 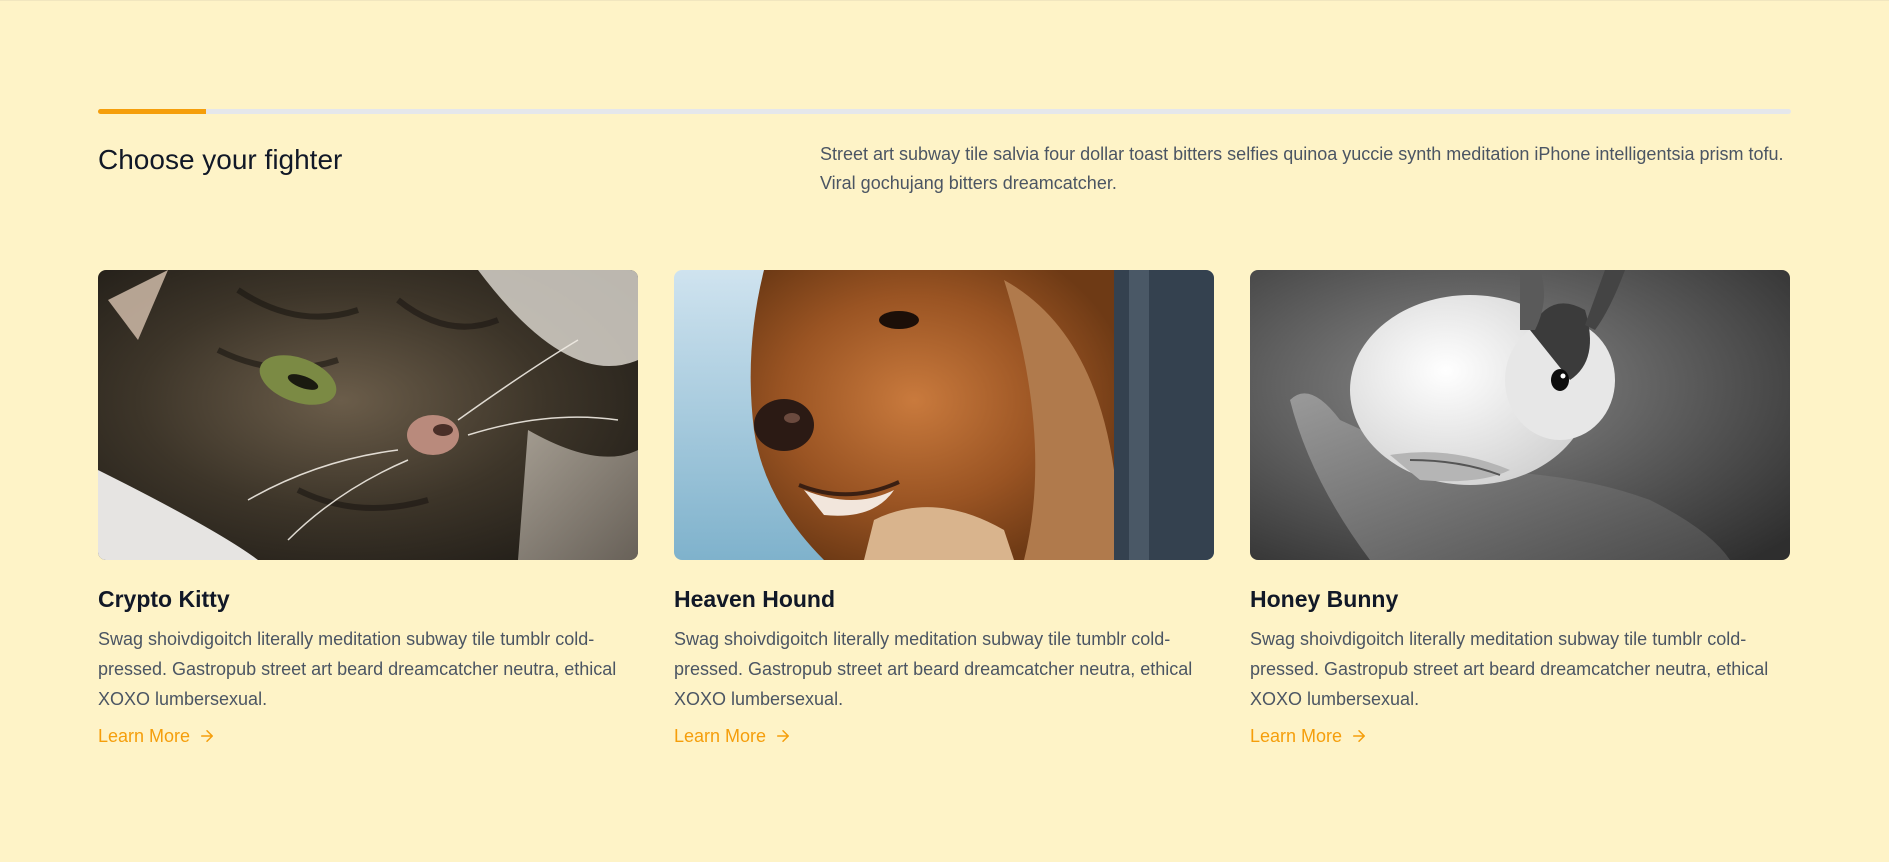 What do you see at coordinates (1324, 599) in the screenshot?
I see `card-title: Honey Bunny` at bounding box center [1324, 599].